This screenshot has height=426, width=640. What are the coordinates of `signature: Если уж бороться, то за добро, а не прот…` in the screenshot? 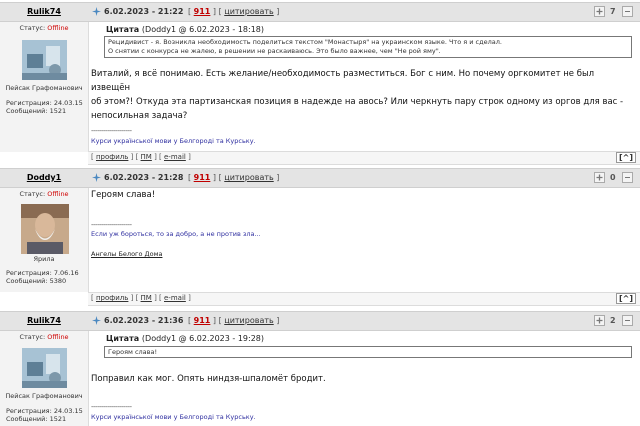 It's located at (176, 234).